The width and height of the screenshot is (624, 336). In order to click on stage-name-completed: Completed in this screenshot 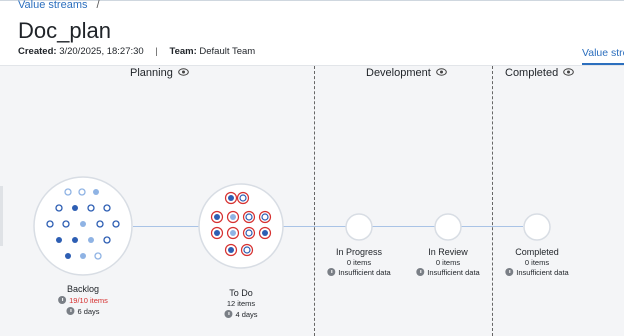, I will do `click(532, 73)`.